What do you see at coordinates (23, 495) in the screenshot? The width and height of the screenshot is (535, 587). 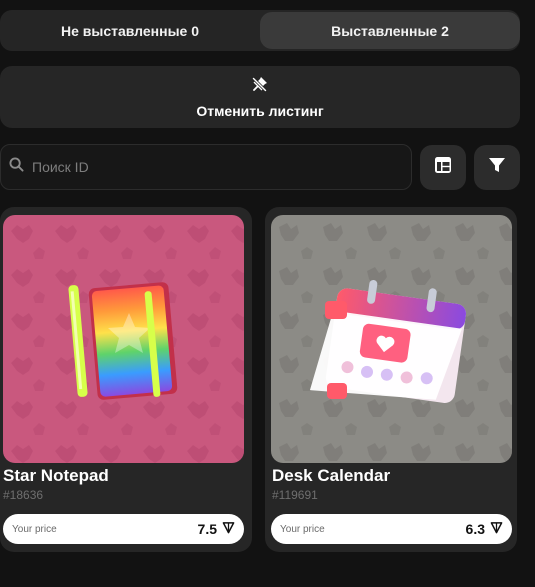 I see `gift-number: #18636` at bounding box center [23, 495].